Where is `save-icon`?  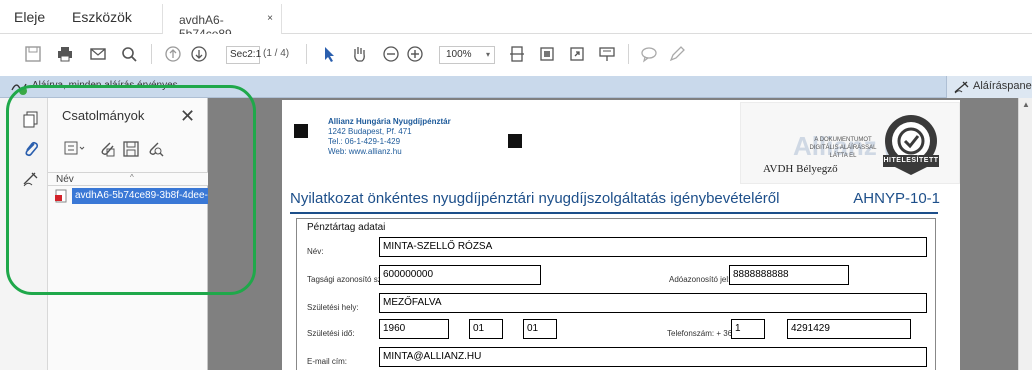
save-icon is located at coordinates (33, 55).